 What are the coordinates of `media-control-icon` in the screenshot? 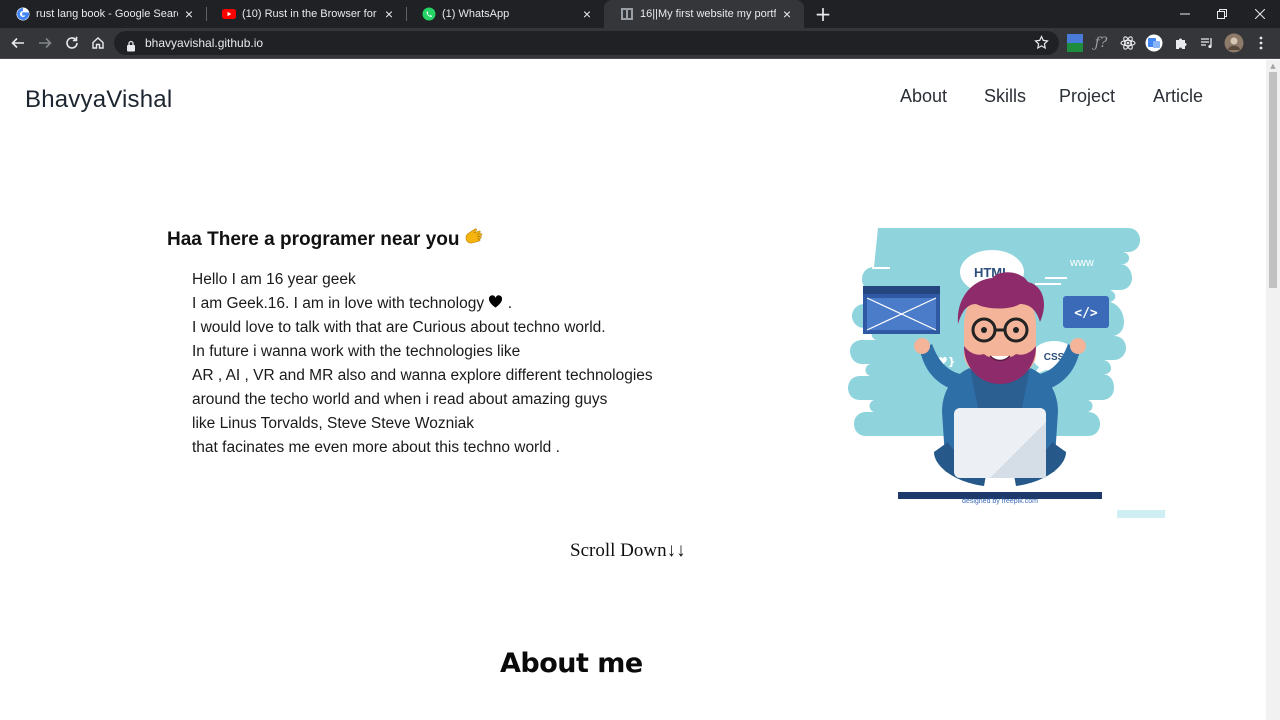 It's located at (1207, 43).